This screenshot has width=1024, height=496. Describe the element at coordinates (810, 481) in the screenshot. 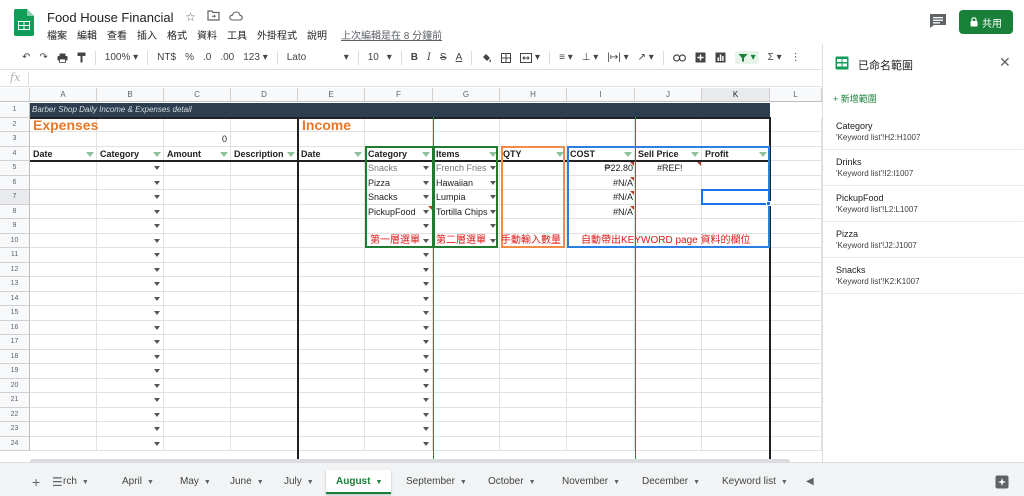

I see `scroll-tabs-left-icon: ◀` at that location.